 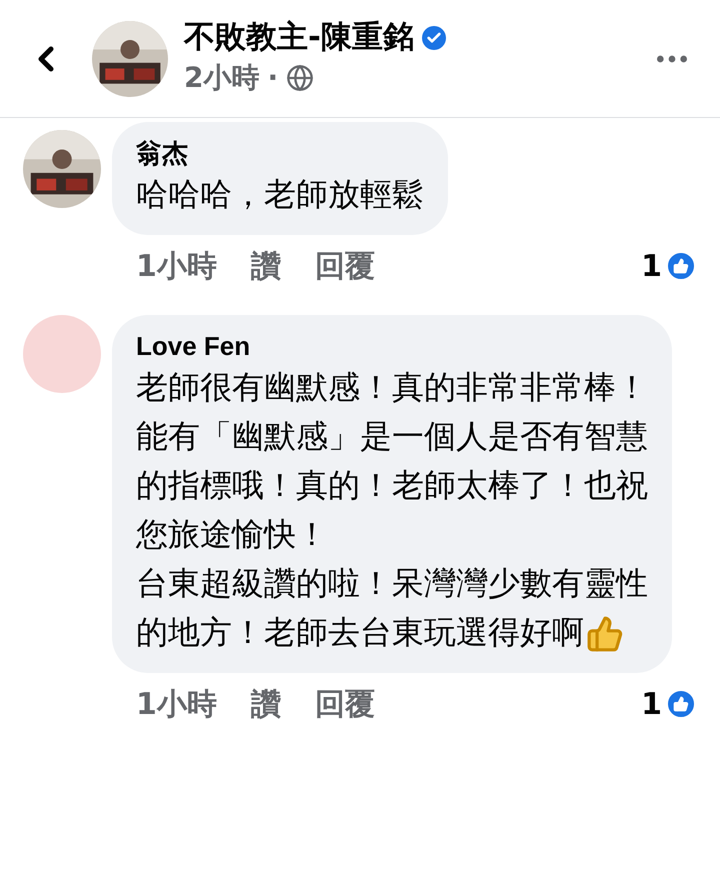 What do you see at coordinates (280, 194) in the screenshot?
I see `comment-text: 哈哈哈，老師放輕鬆` at bounding box center [280, 194].